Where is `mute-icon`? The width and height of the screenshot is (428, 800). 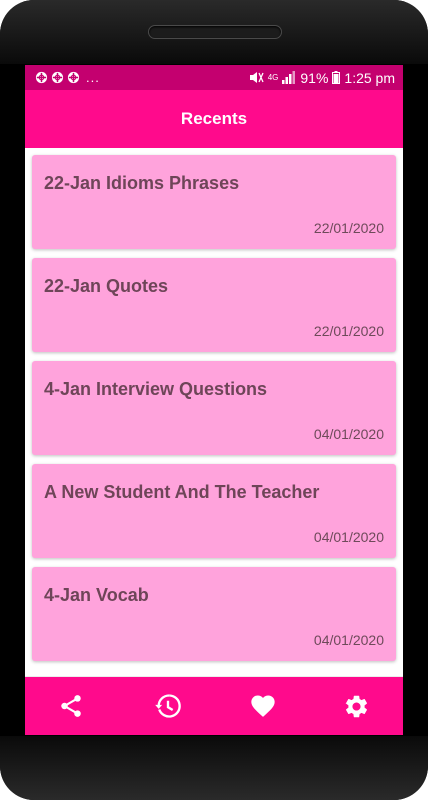
mute-icon is located at coordinates (256, 77).